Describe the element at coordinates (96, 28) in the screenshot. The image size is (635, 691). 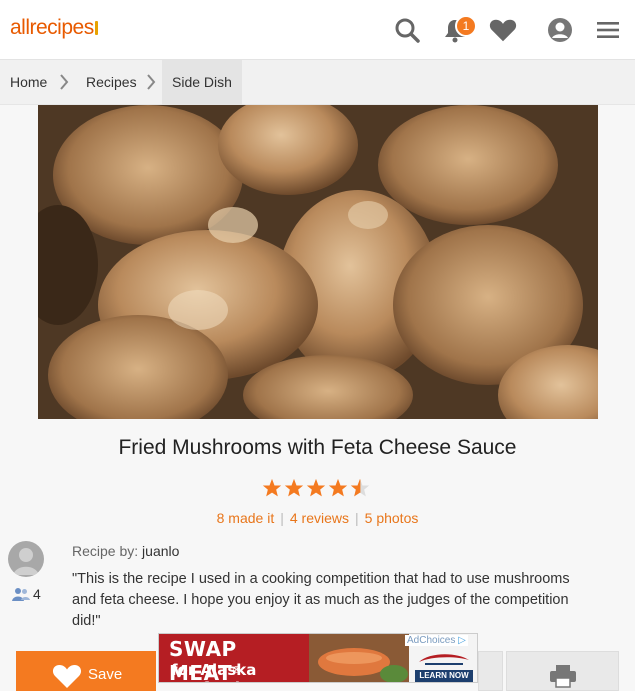
I see `logo-mark` at that location.